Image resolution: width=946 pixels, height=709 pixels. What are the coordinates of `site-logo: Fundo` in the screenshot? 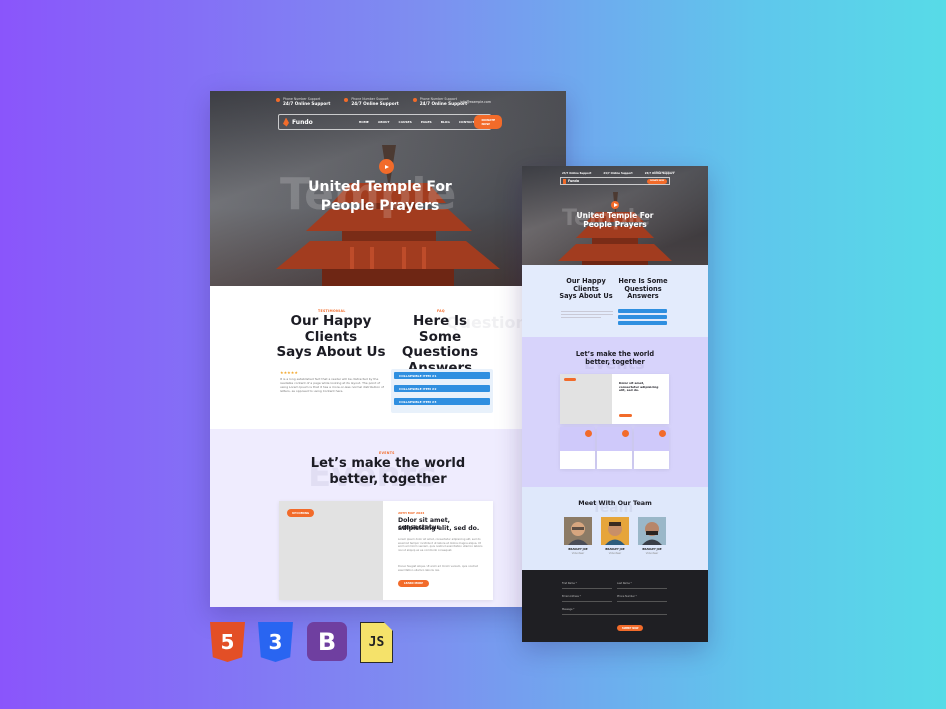 It's located at (298, 122).